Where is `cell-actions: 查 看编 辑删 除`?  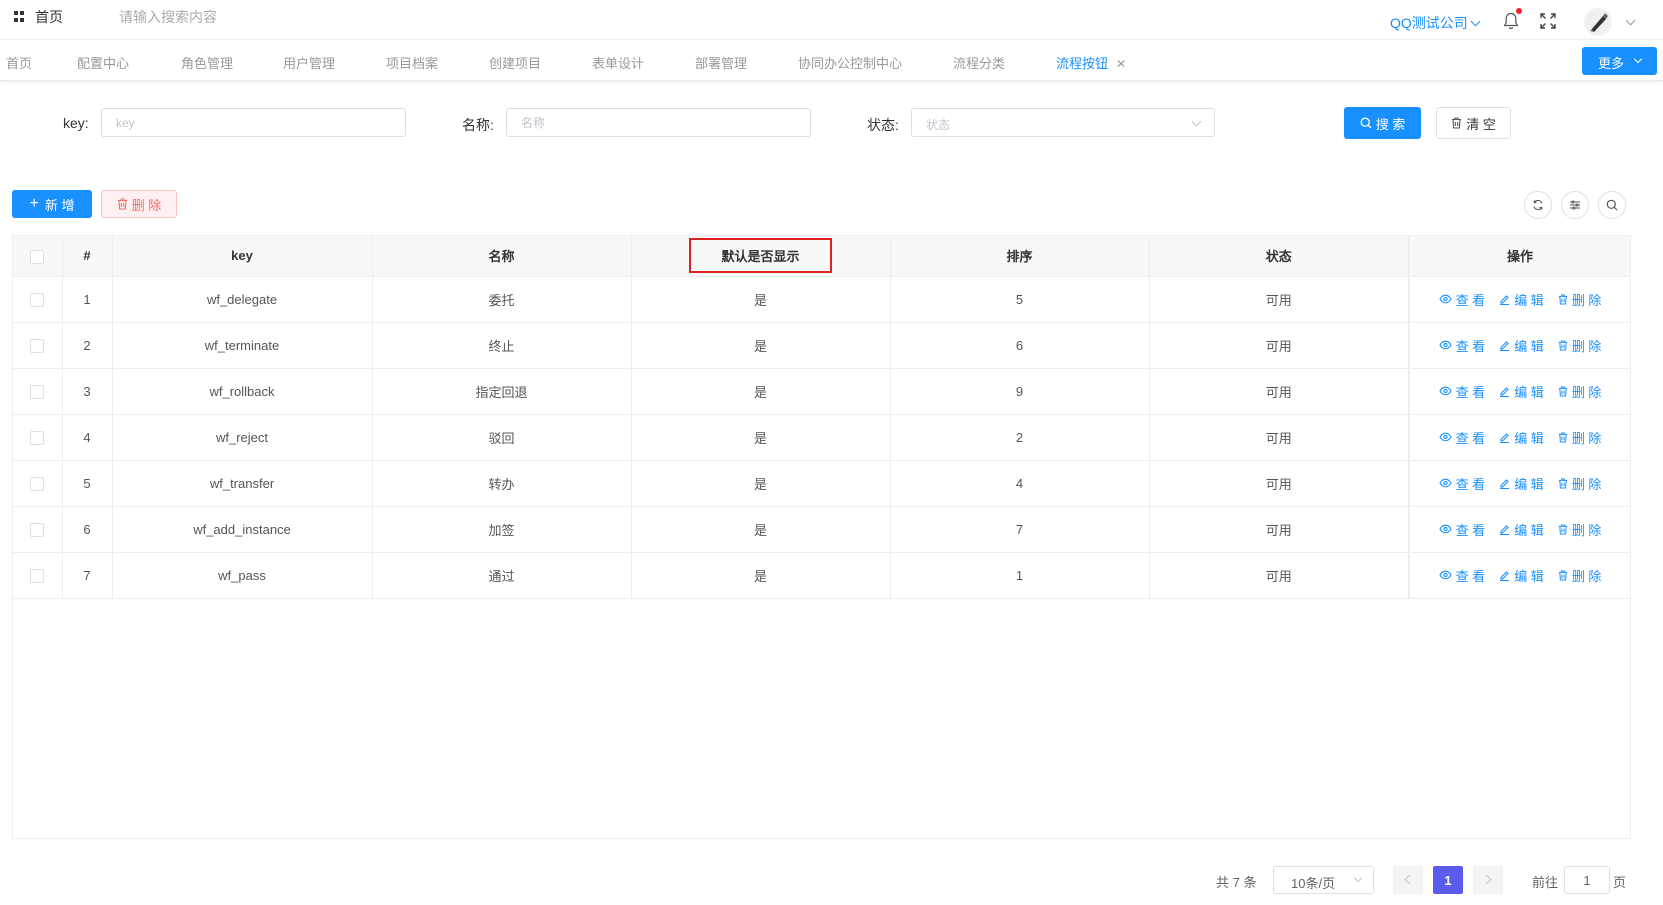
cell-actions: 查 看编 辑删 除 is located at coordinates (1519, 529).